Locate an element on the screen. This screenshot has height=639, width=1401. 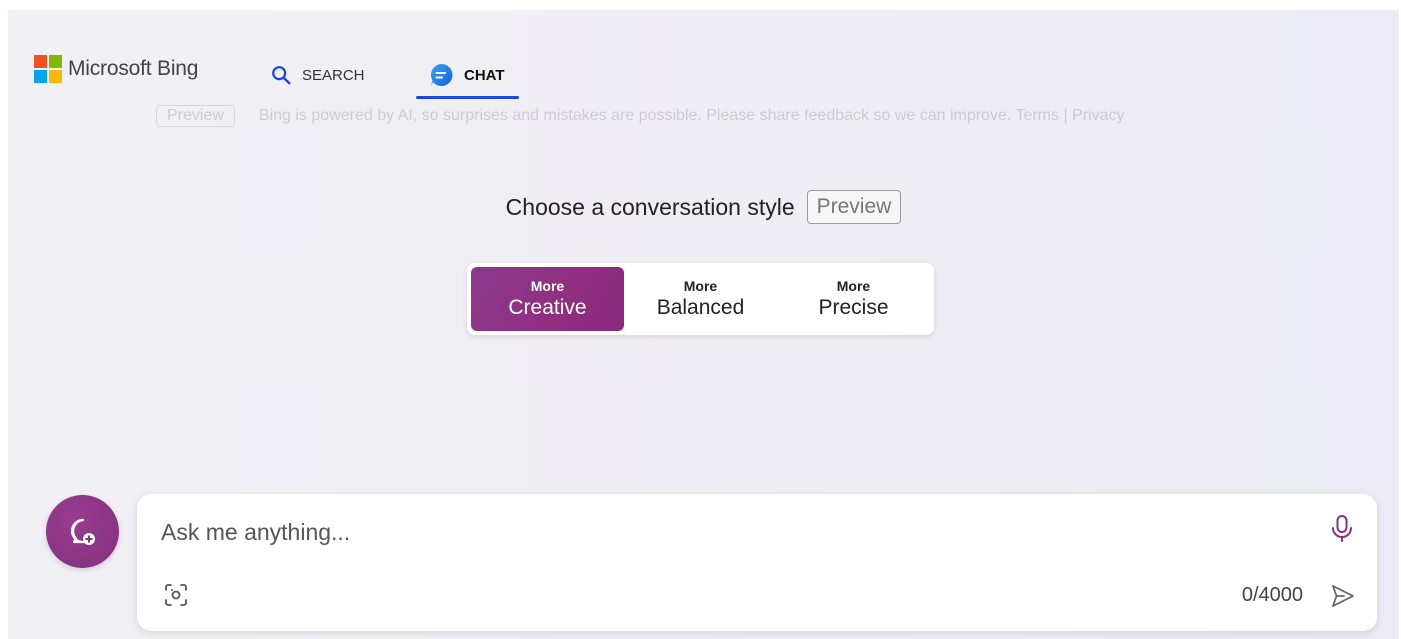
search-icon is located at coordinates (281, 75).